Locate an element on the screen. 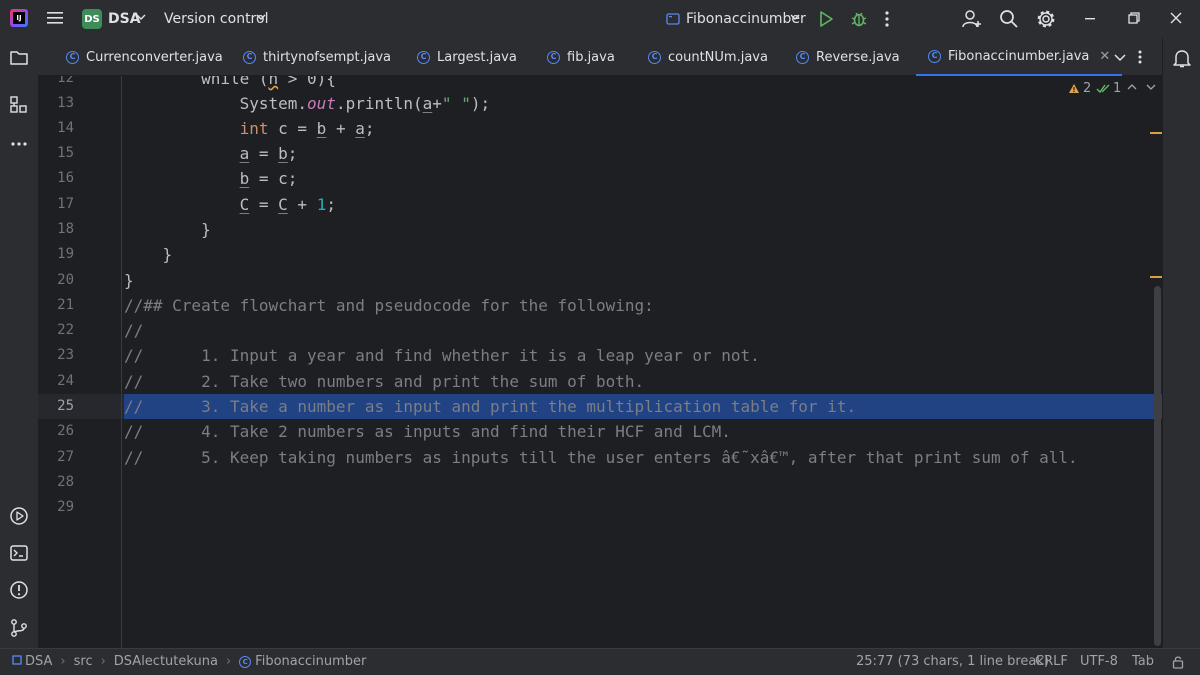  breadcrumb-item: Fibonaccinumber is located at coordinates (310, 661).